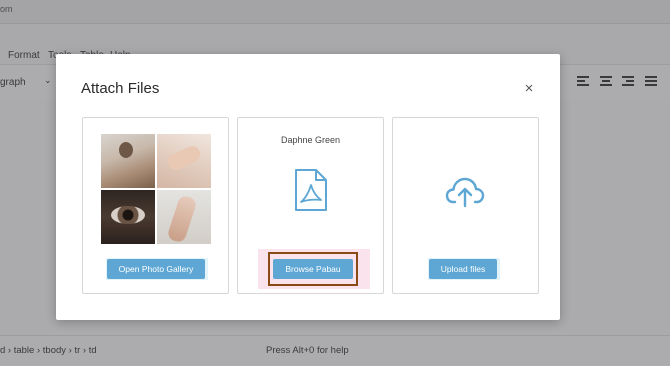  I want to click on photo-gallery-card: Open Photo Gallery, so click(155, 205).